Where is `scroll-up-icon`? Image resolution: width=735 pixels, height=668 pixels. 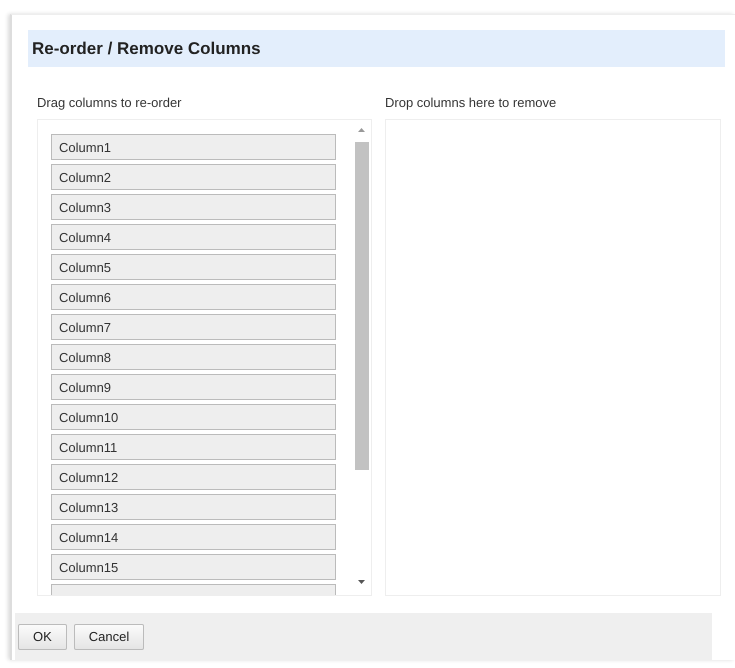 scroll-up-icon is located at coordinates (361, 130).